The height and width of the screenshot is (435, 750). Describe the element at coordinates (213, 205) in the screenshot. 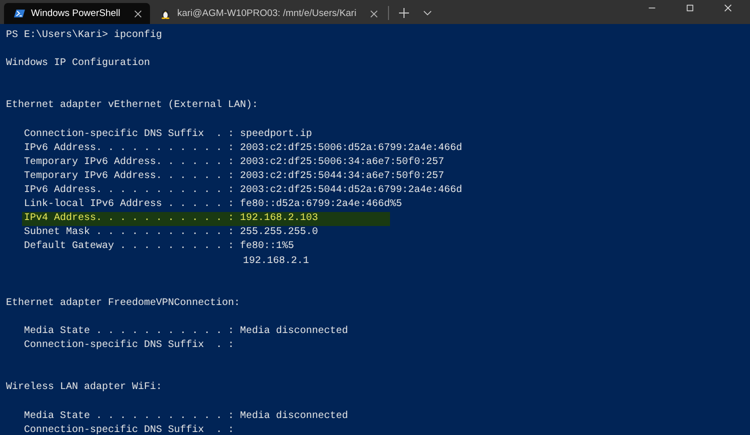

I see `config-entry: Link-local IPv6 Address . . . . . : fe80::d52a:6799:2a4e:466d%5` at that location.